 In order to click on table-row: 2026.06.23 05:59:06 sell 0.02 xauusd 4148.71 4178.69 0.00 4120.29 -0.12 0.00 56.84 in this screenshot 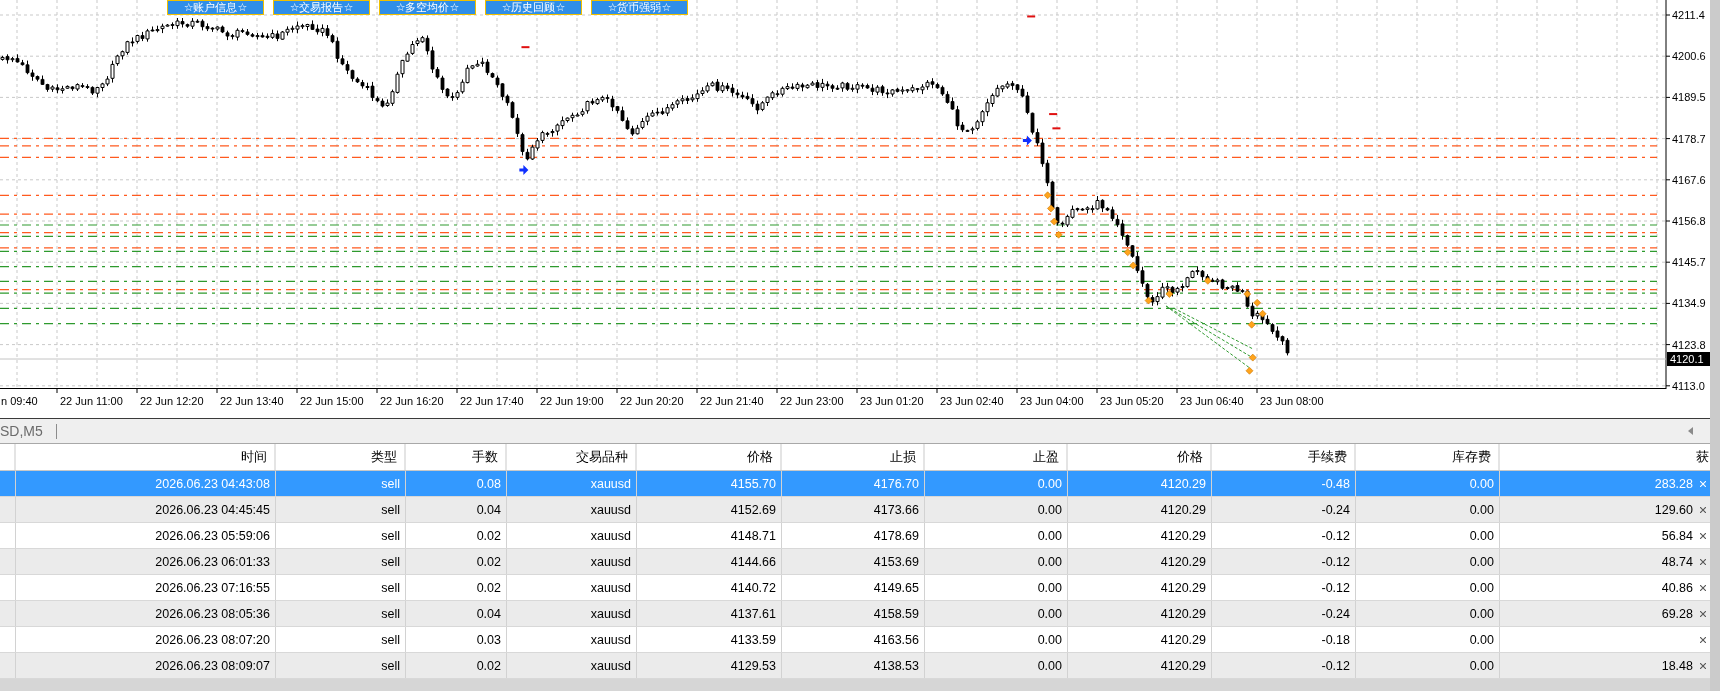, I will do `click(855, 536)`.